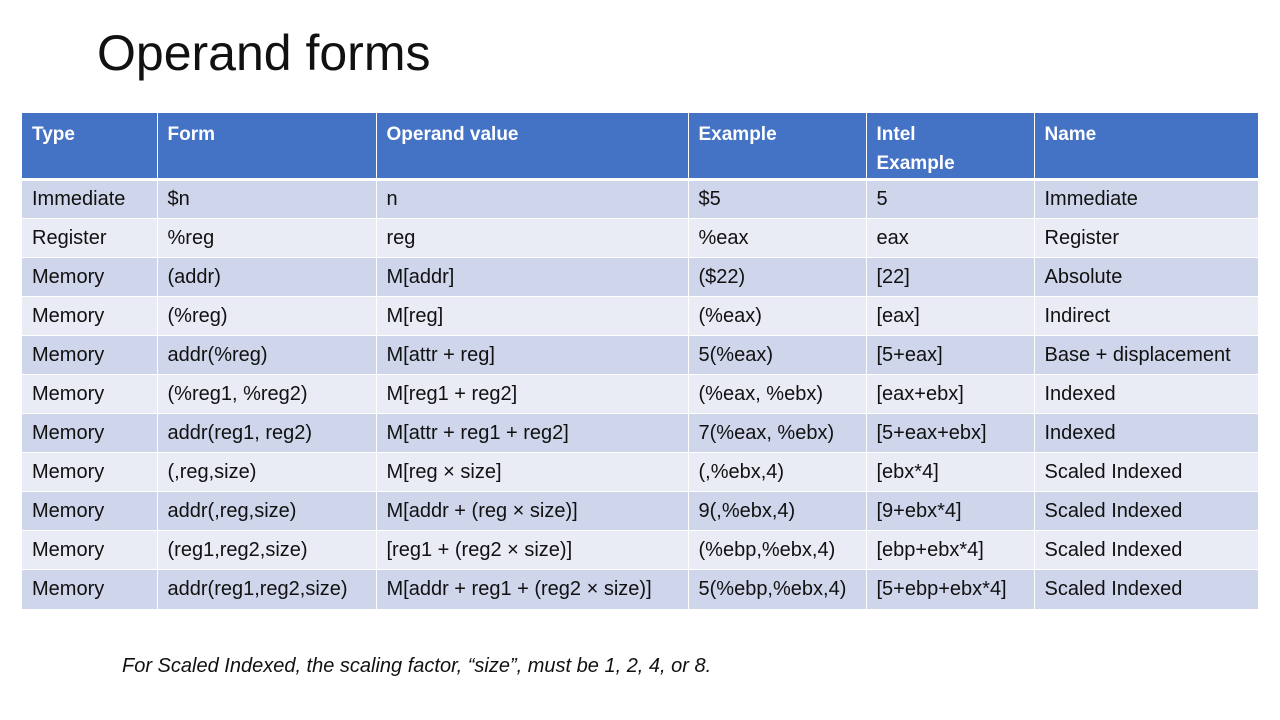 The height and width of the screenshot is (720, 1280). I want to click on header-operand-value: Operand value, so click(532, 147).